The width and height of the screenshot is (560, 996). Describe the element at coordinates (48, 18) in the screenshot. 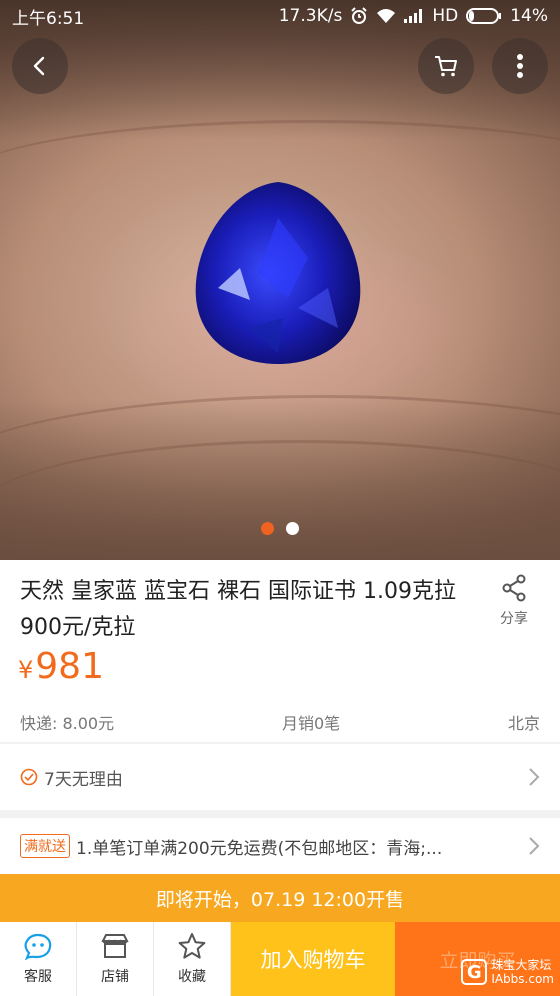

I see `status-time: 上午6:51` at that location.